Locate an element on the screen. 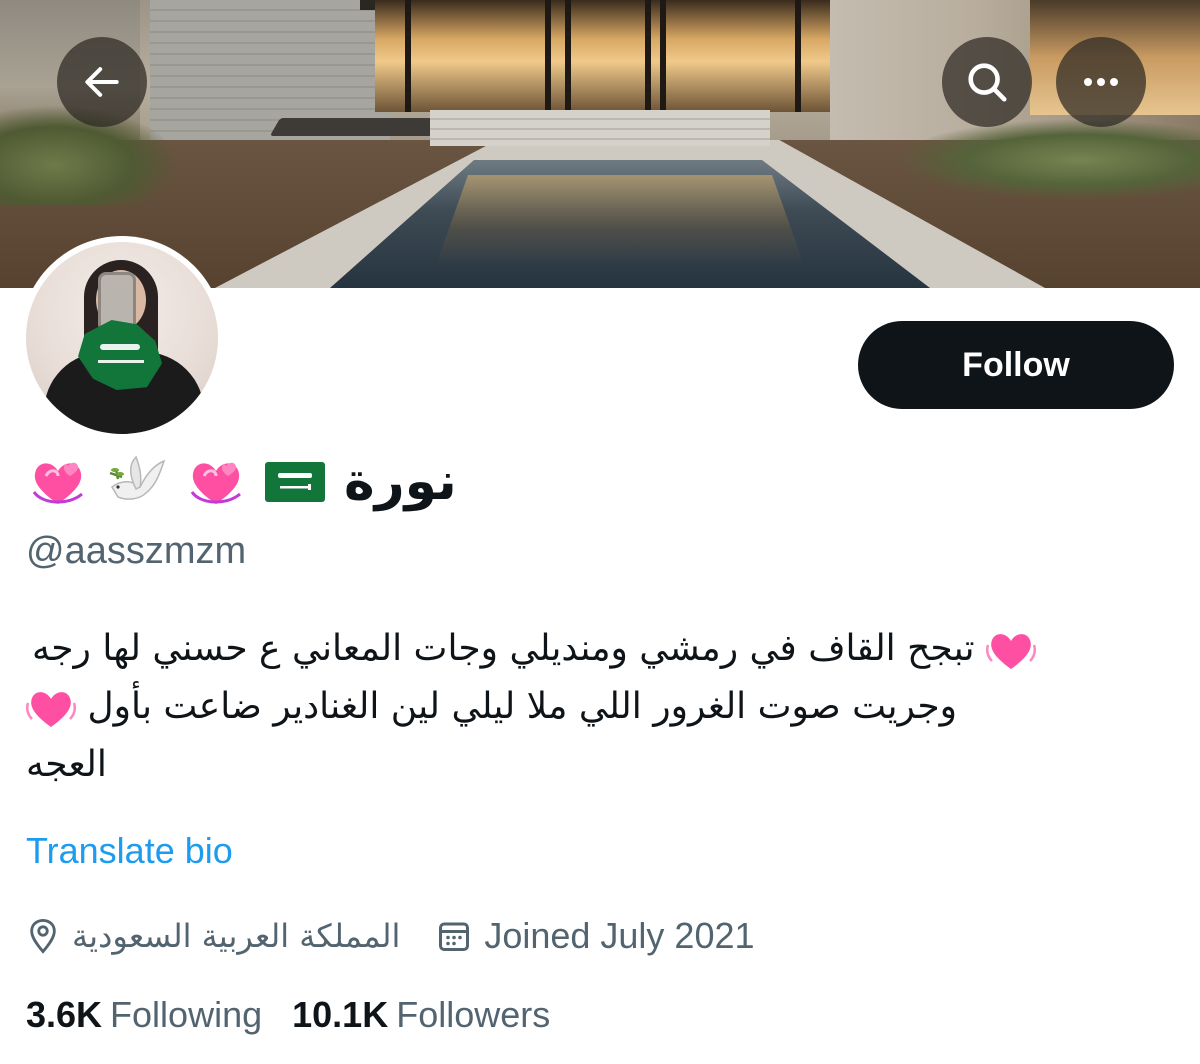 The width and height of the screenshot is (1200, 1064). more-horizontal-icon is located at coordinates (1101, 82).